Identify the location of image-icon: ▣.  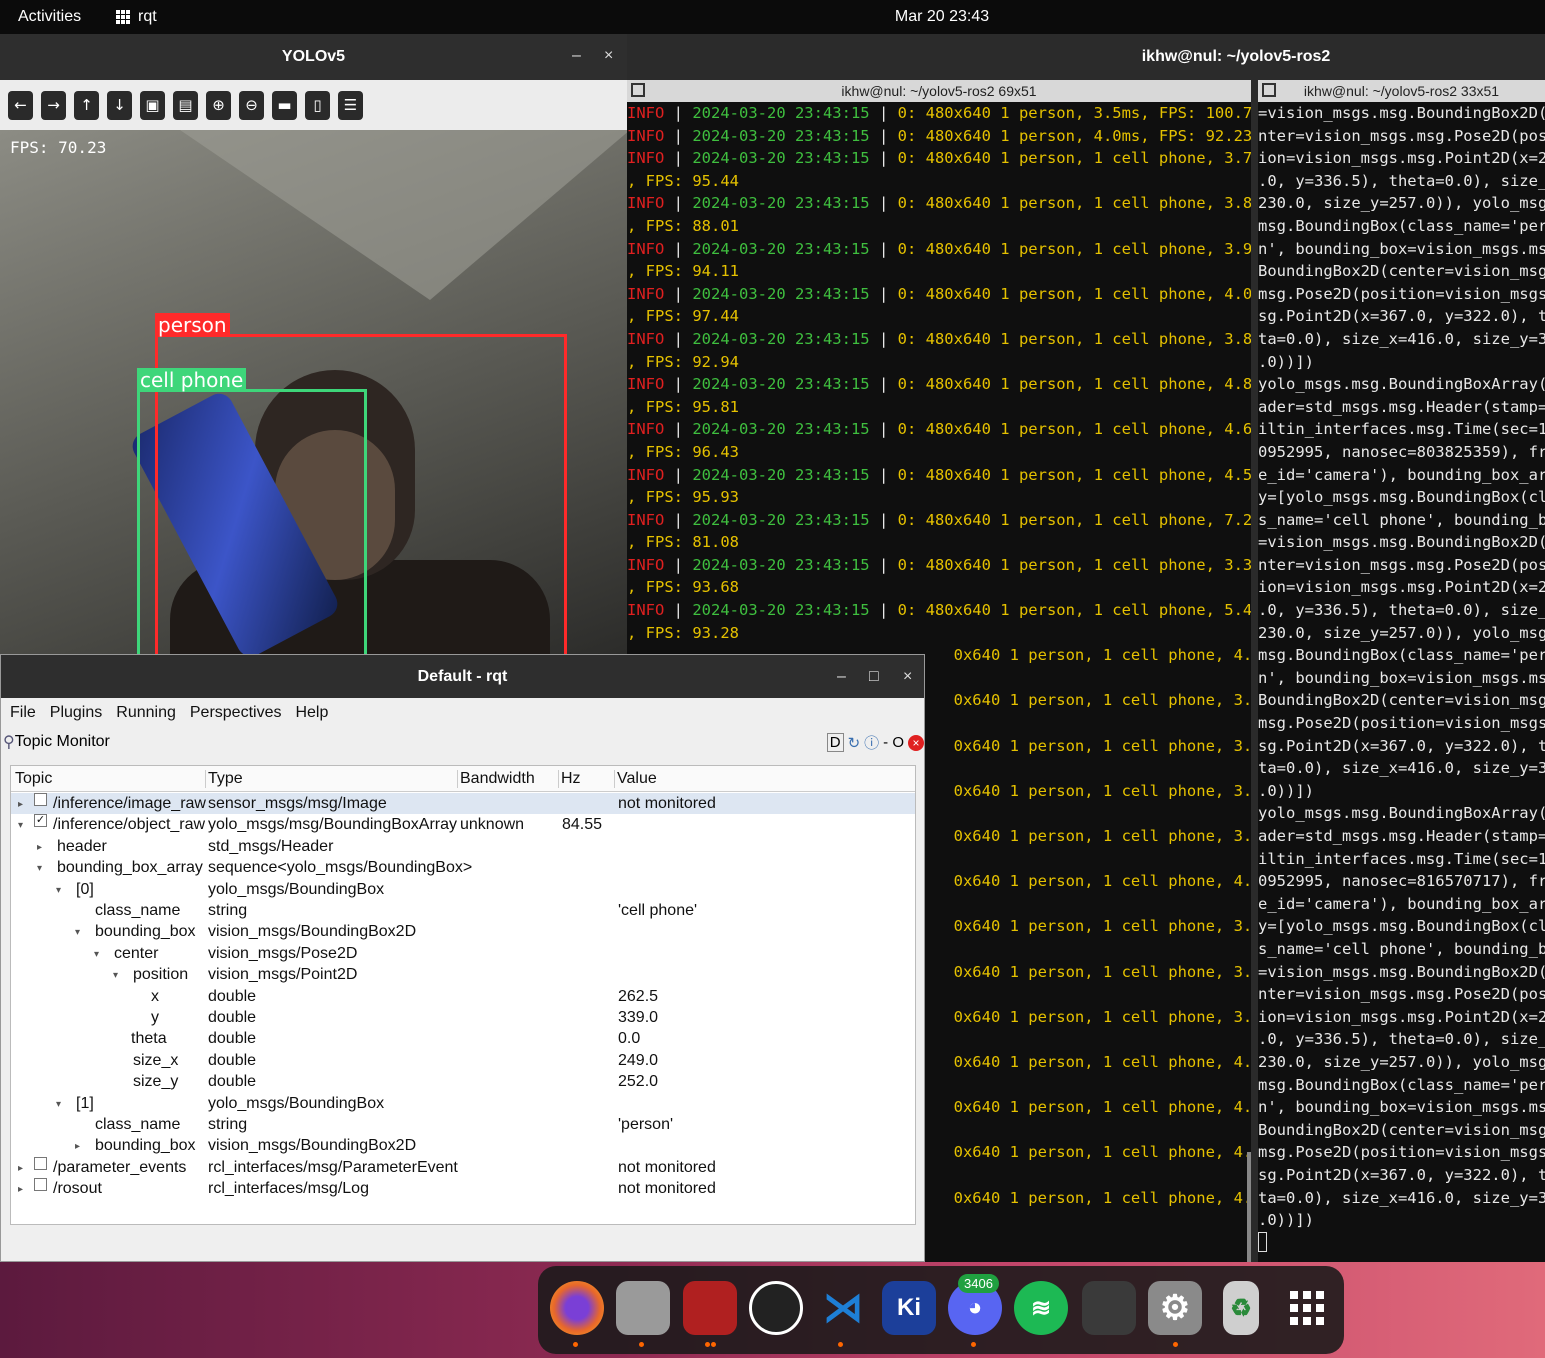
(152, 105).